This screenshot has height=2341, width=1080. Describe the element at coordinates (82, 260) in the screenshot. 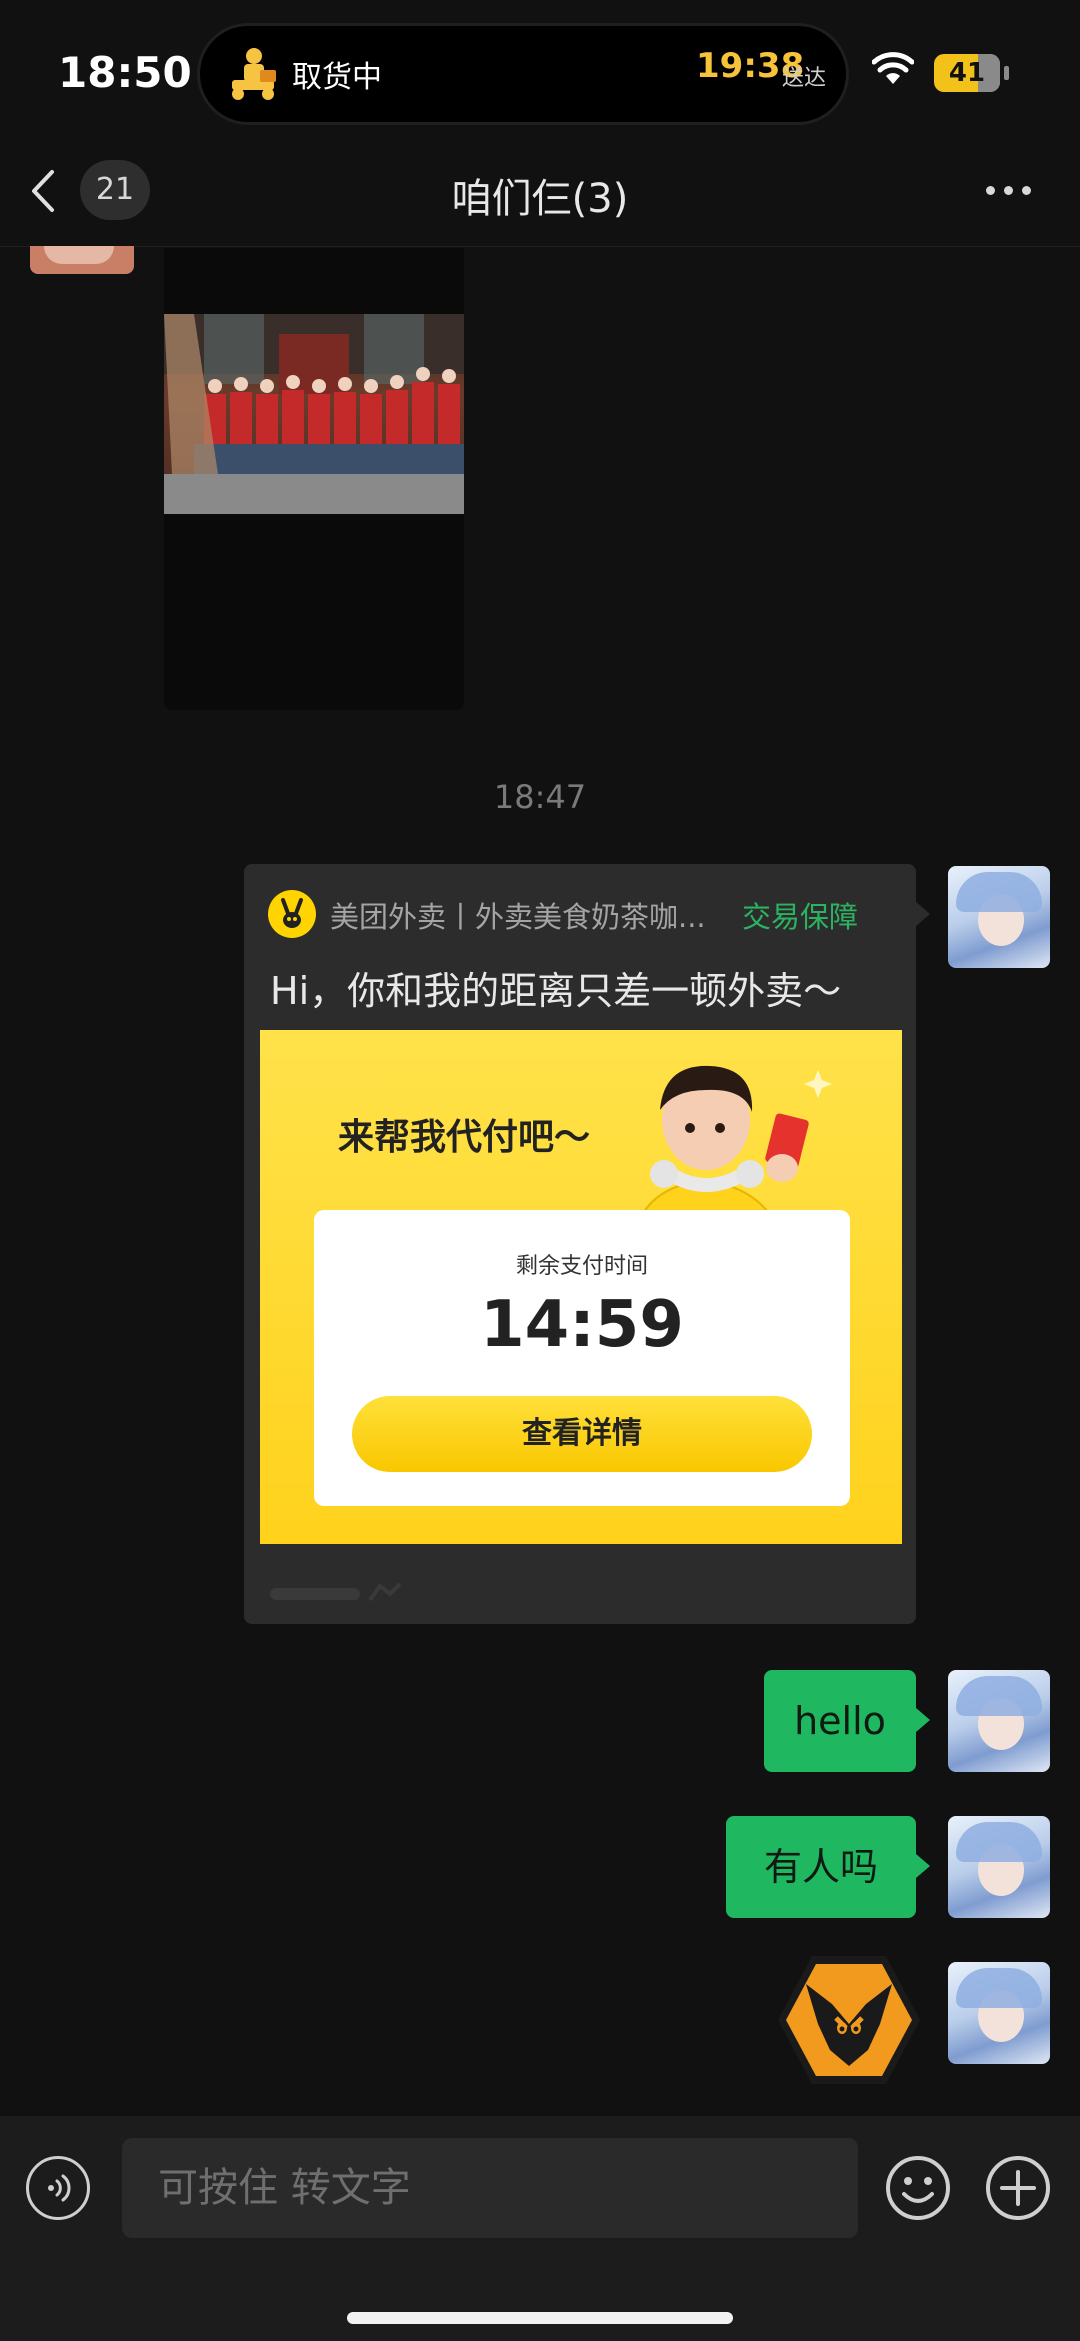

I see `sender-avatar` at that location.